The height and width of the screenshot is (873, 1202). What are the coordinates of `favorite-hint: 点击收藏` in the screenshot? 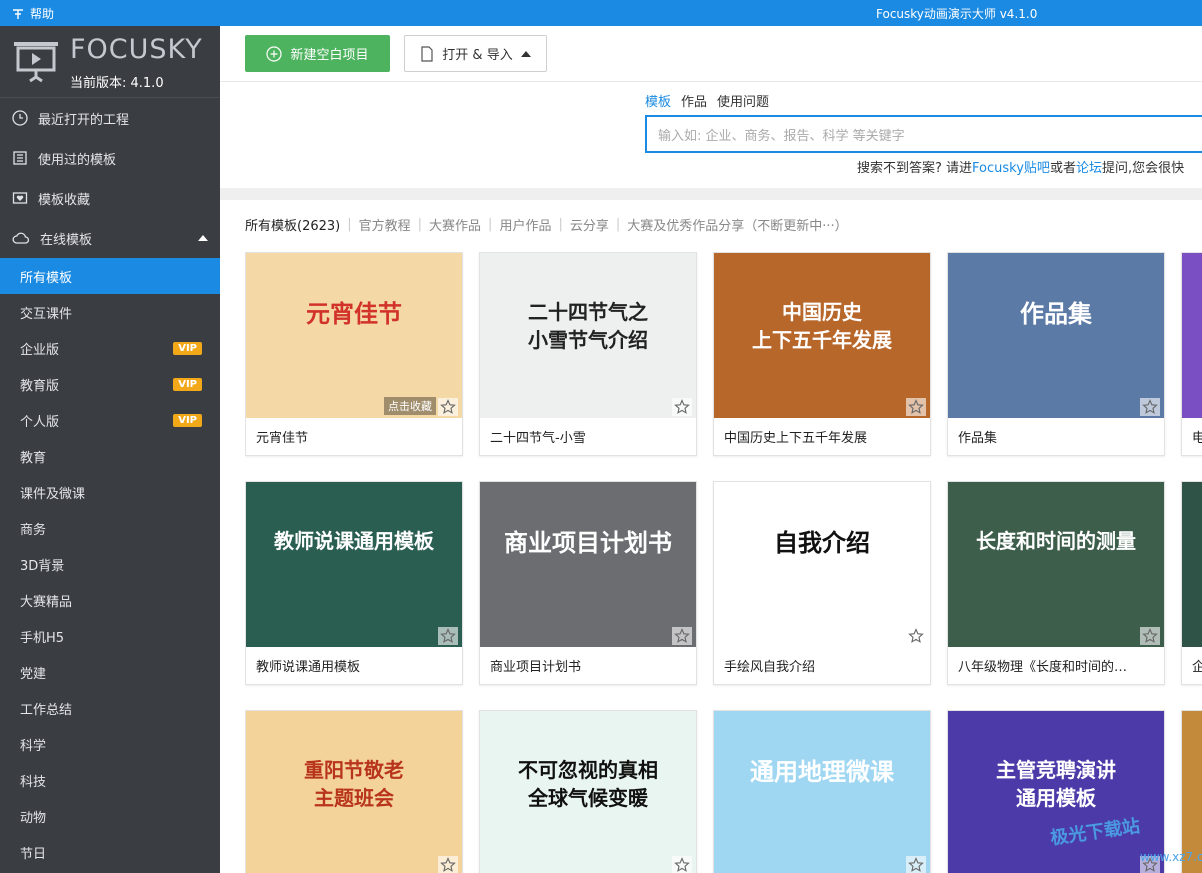 It's located at (410, 406).